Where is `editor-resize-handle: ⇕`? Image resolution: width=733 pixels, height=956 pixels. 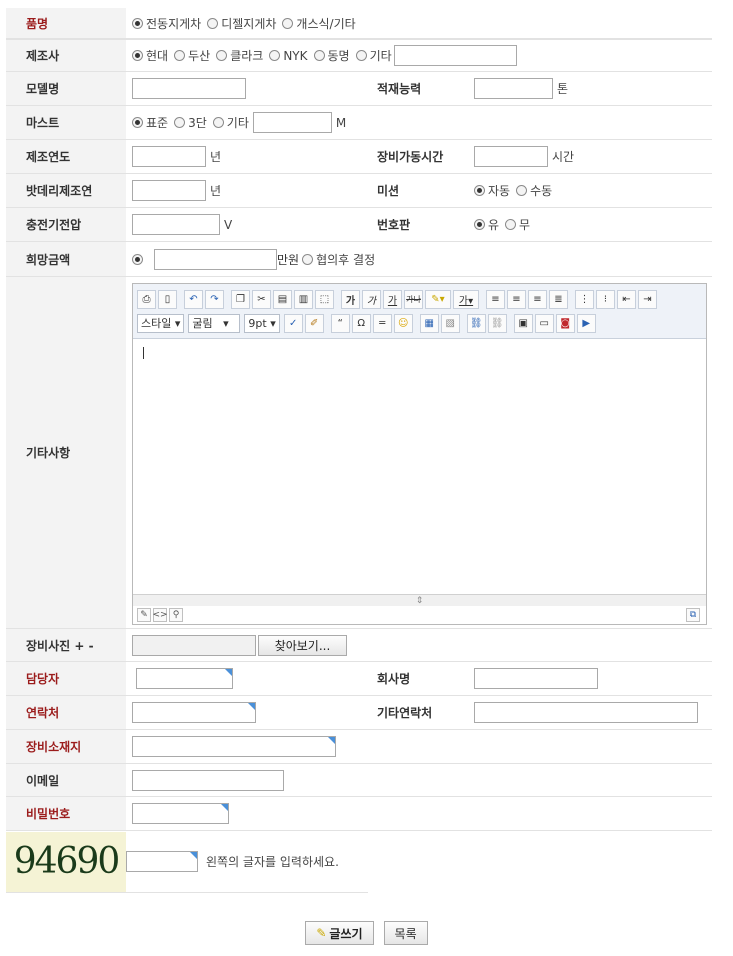 editor-resize-handle: ⇕ is located at coordinates (419, 600).